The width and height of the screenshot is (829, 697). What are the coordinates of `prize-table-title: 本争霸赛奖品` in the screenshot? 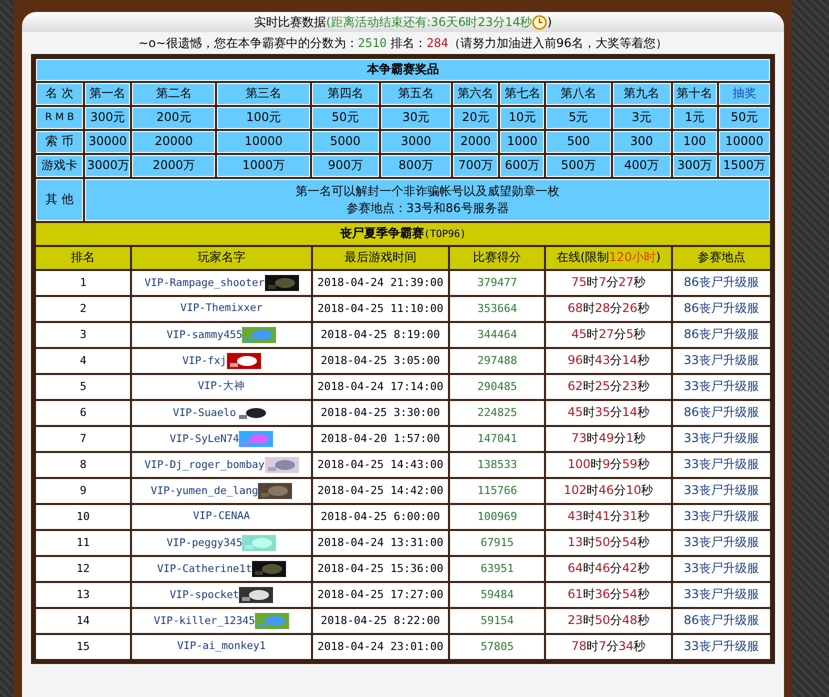 It's located at (403, 70).